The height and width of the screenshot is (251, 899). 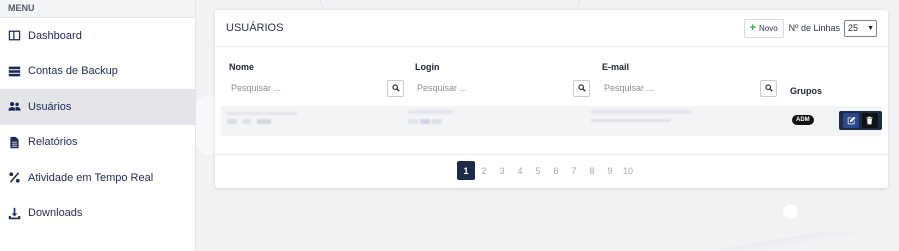 I want to click on users-icon, so click(x=14, y=106).